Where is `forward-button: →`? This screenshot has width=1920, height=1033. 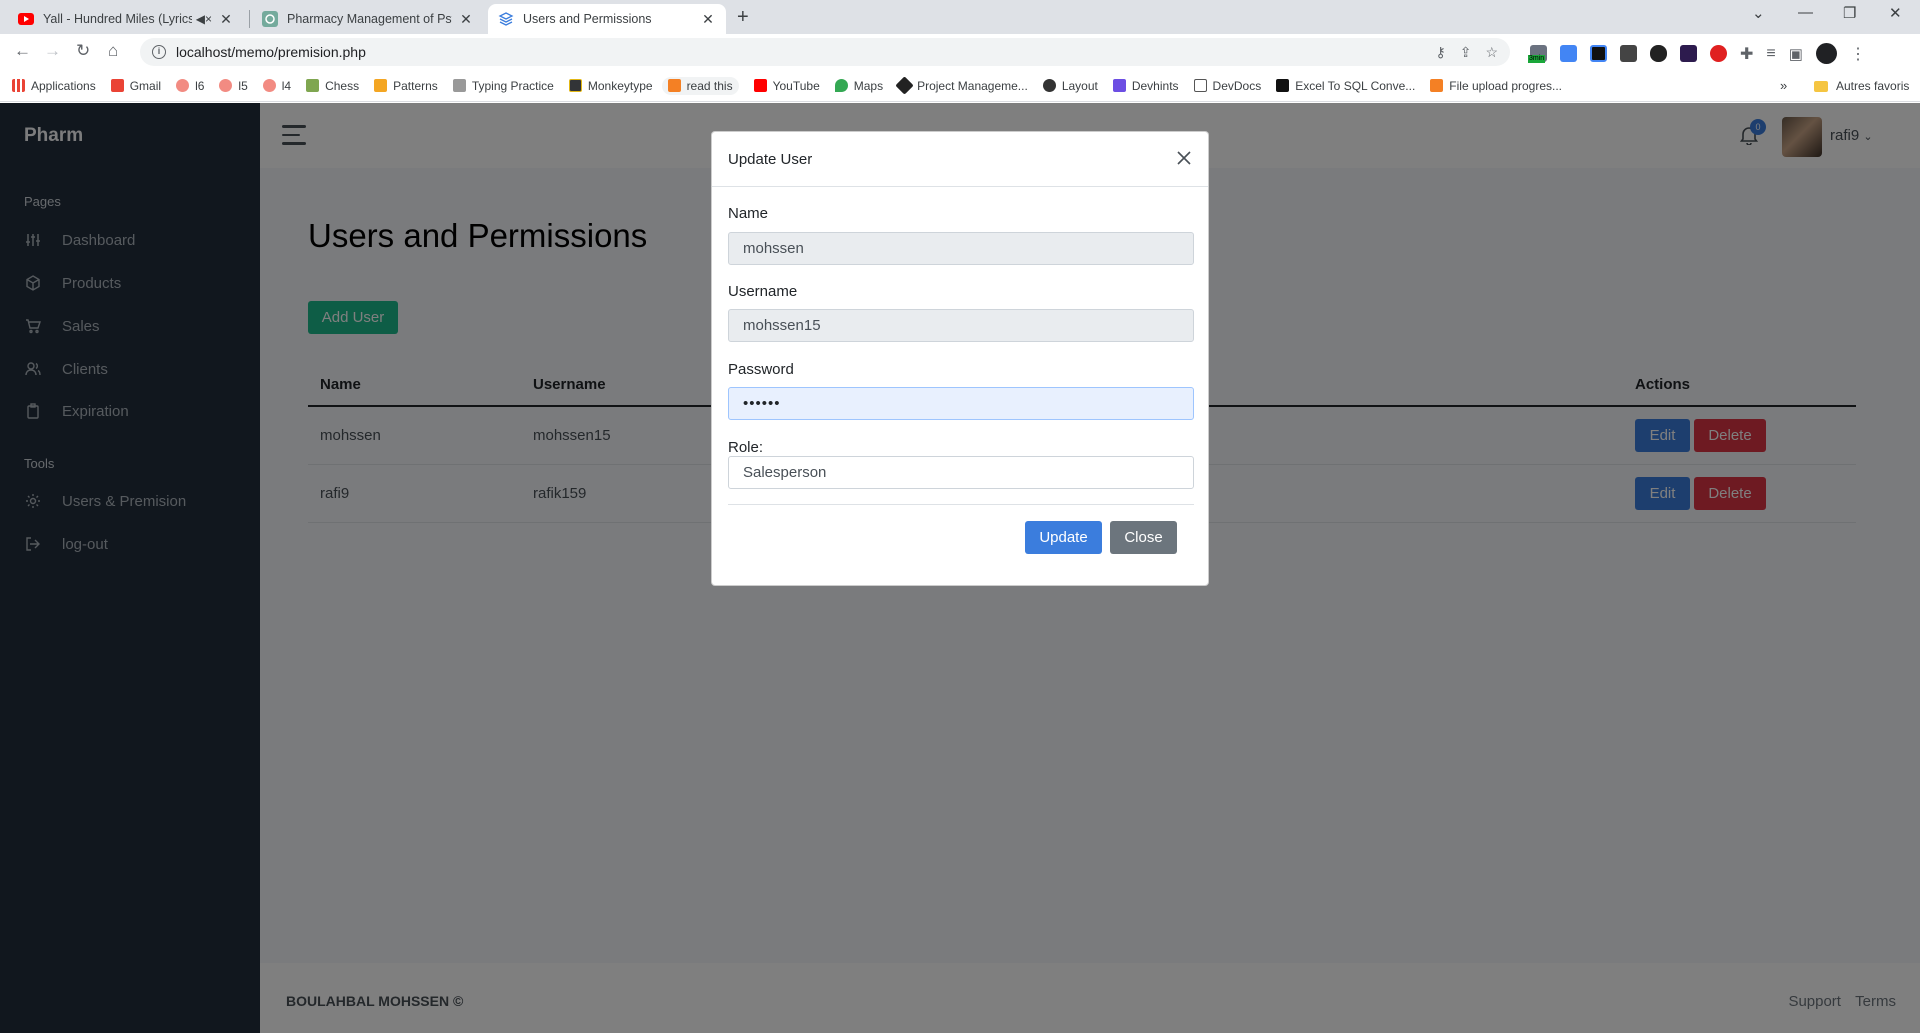 forward-button: → is located at coordinates (52, 51).